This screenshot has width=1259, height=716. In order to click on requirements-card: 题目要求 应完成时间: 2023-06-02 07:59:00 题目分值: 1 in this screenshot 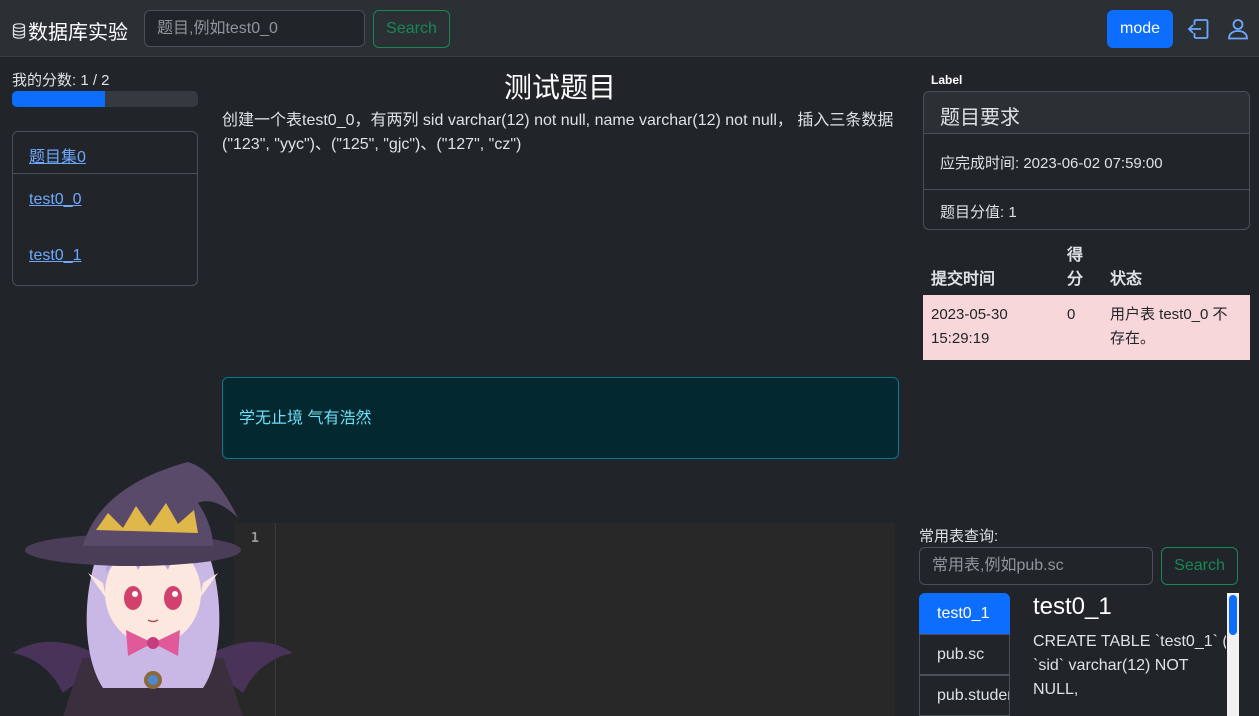, I will do `click(1086, 160)`.